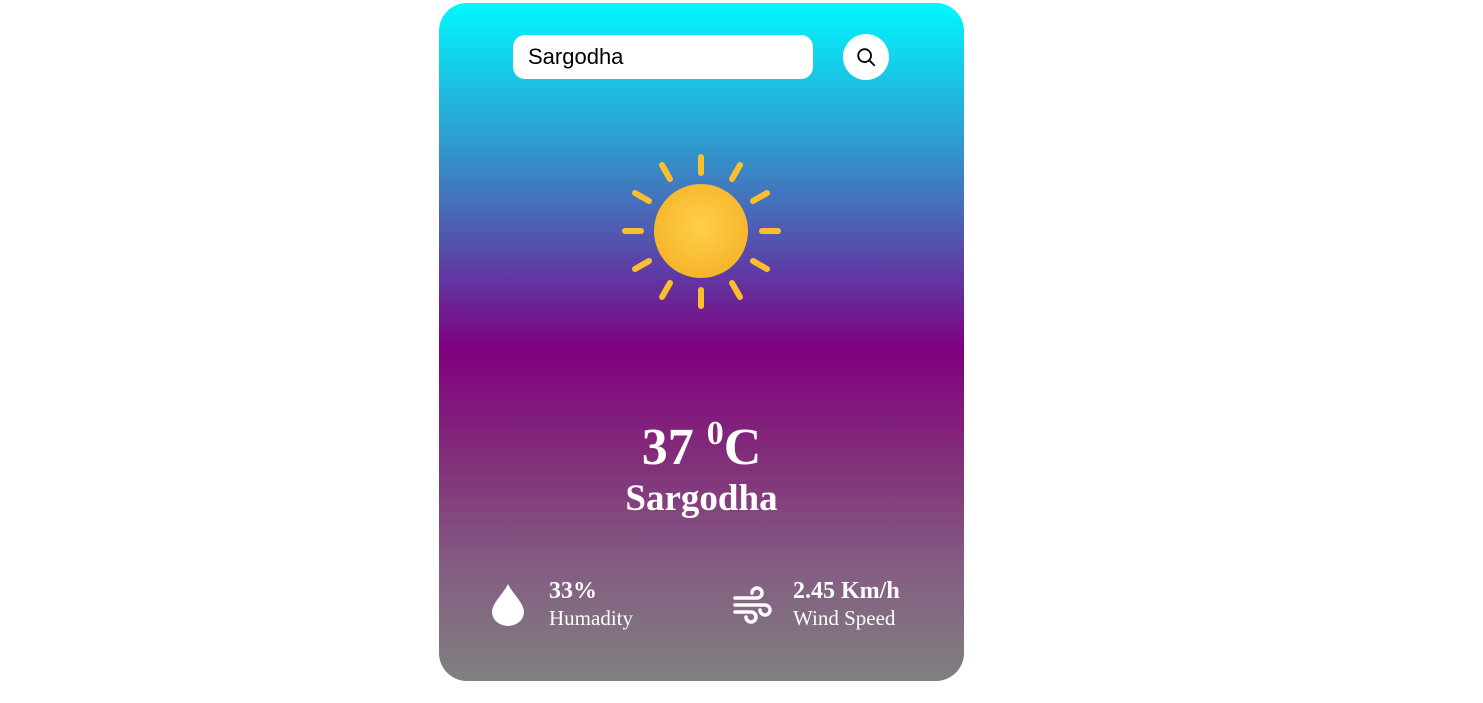 This screenshot has width=1483, height=703. Describe the element at coordinates (591, 618) in the screenshot. I see `humidity-label: Humadity` at that location.